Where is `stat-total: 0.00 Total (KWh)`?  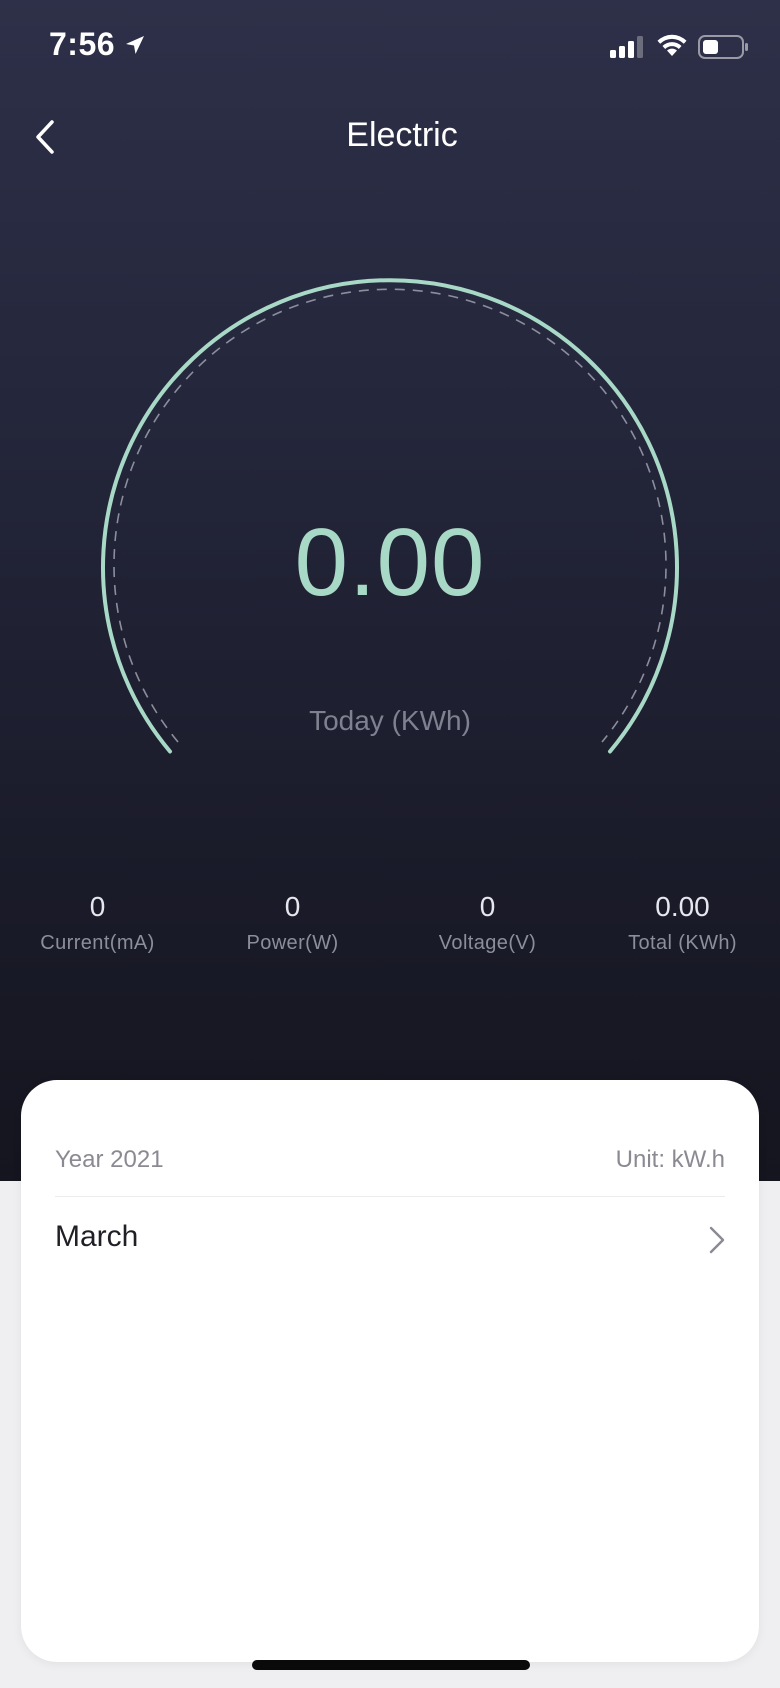 stat-total: 0.00 Total (KWh) is located at coordinates (682, 921).